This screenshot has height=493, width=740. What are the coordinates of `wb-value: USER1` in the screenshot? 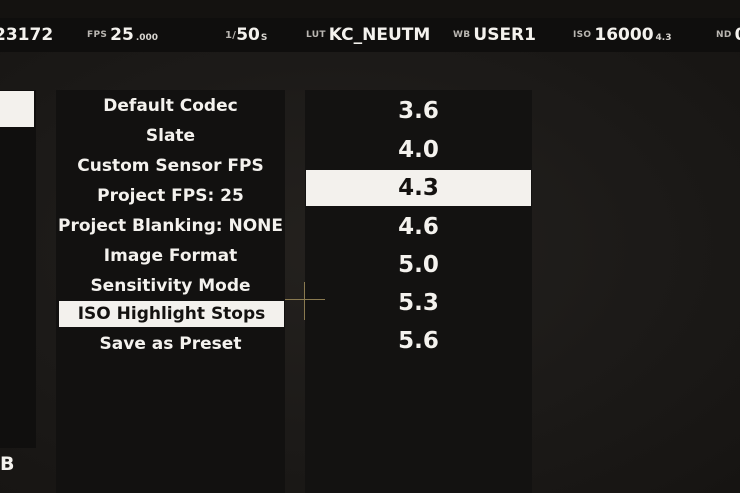 It's located at (504, 35).